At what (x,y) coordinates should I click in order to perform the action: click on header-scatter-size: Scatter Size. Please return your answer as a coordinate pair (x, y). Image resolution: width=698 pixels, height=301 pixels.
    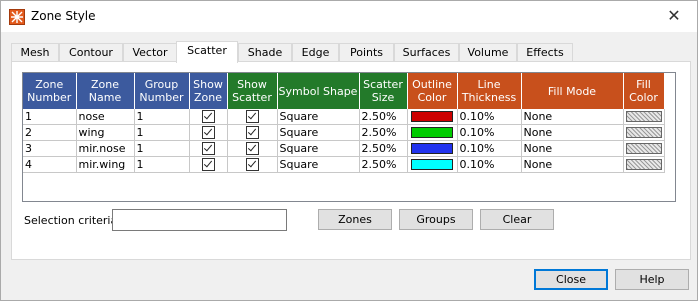
    Looking at the image, I should click on (383, 91).